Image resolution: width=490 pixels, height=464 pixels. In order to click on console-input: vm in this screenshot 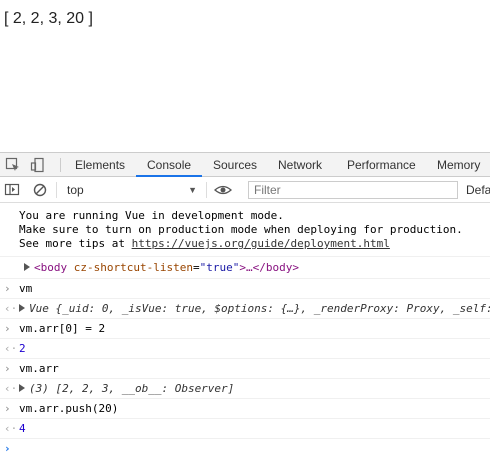, I will do `click(26, 288)`.